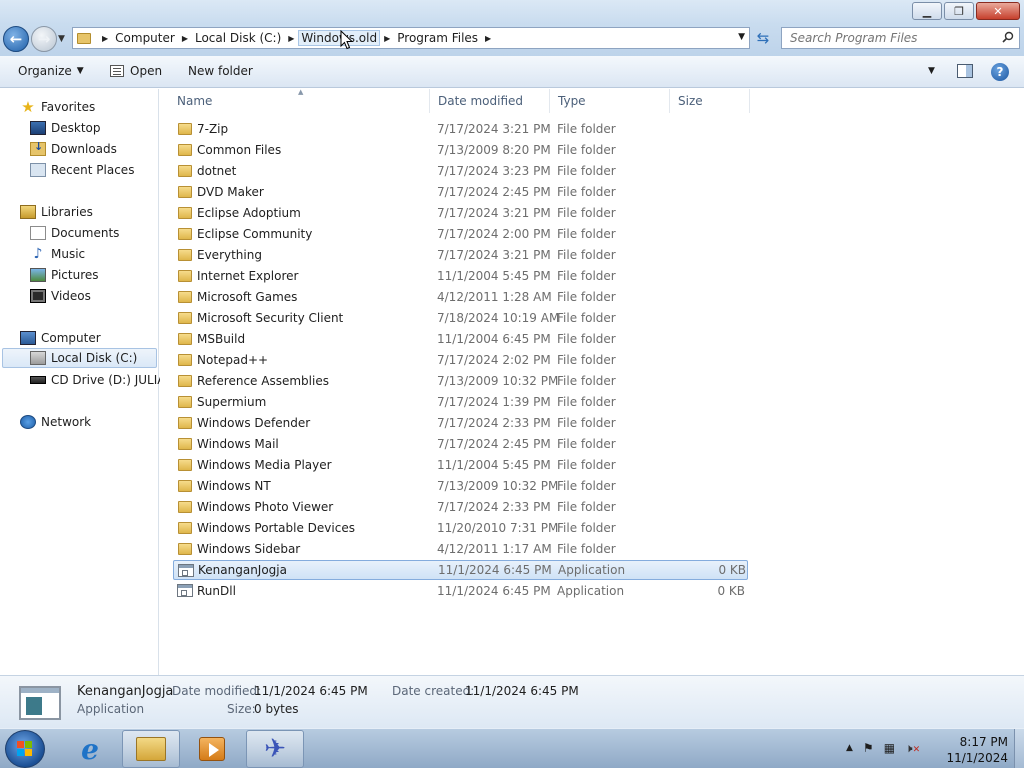  I want to click on table-row: Common Files 7/13/2009 8:20 PM File folder, so click(460, 150).